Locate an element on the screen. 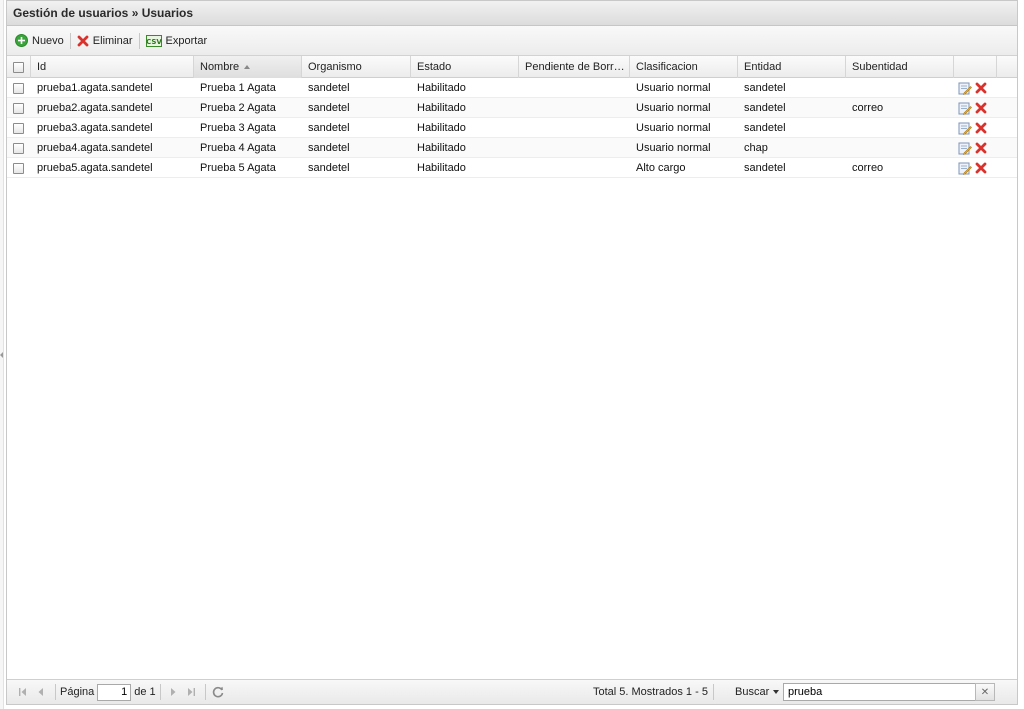 The width and height of the screenshot is (1024, 709). cell-clasificacion: Alto cargo is located at coordinates (661, 168).